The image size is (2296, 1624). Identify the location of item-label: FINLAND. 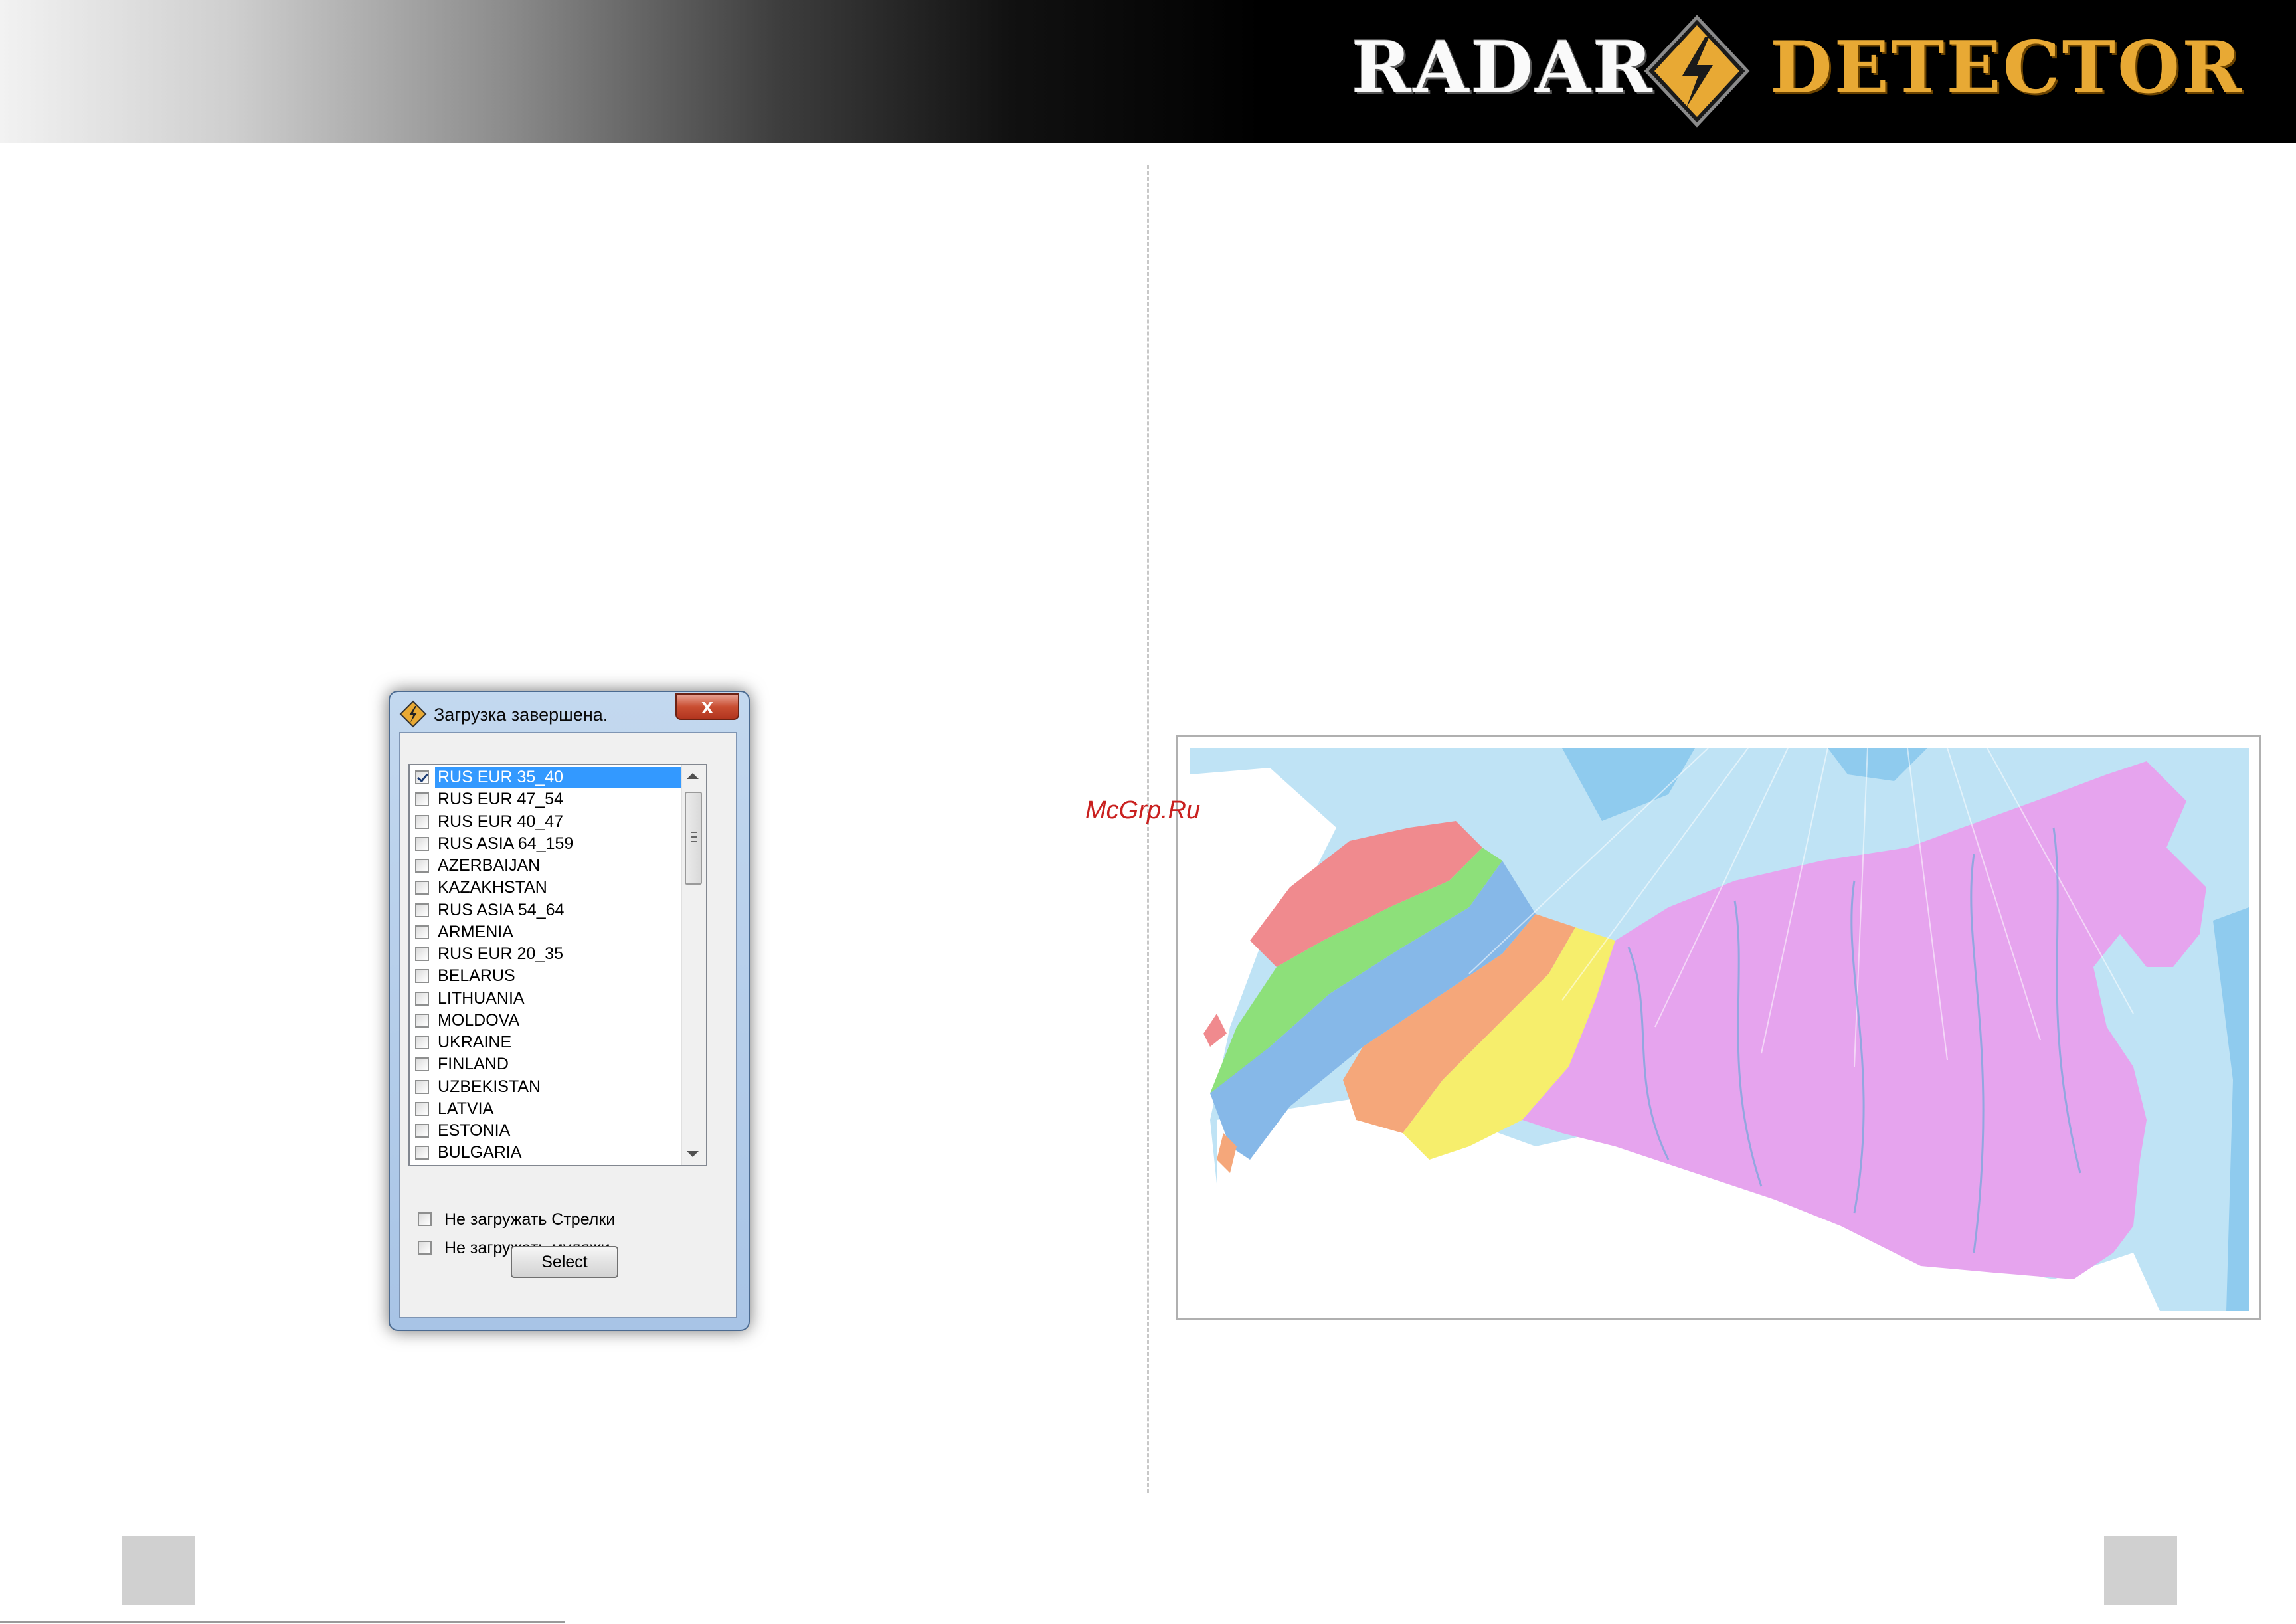
(473, 1064).